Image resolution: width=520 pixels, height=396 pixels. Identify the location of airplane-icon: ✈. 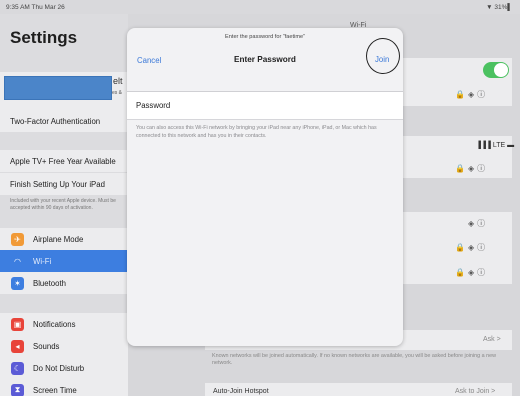
(17, 239).